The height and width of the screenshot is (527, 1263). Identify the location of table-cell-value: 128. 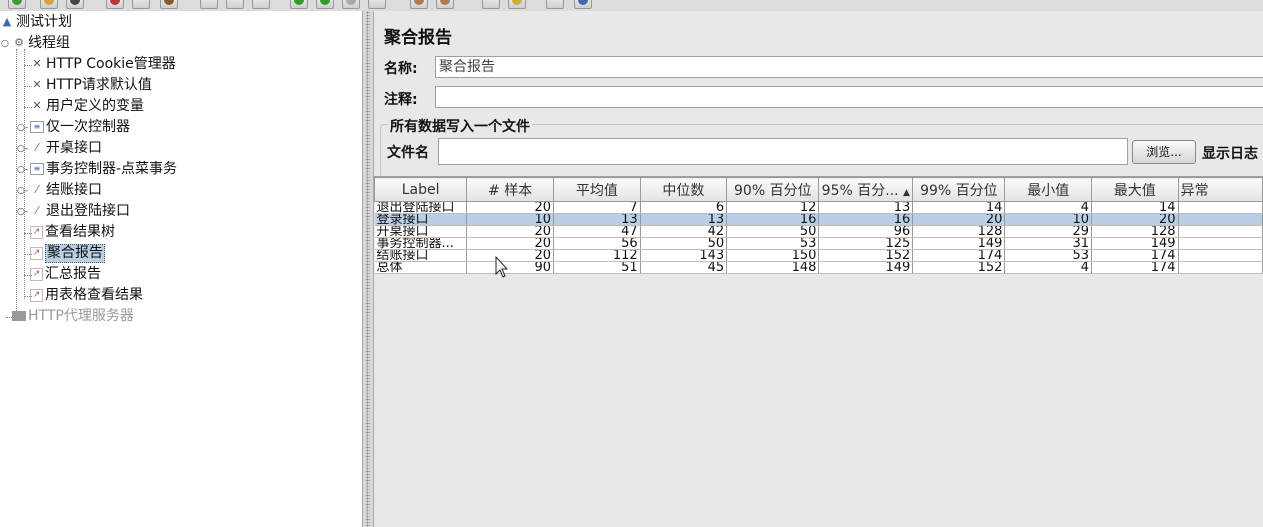
(959, 231).